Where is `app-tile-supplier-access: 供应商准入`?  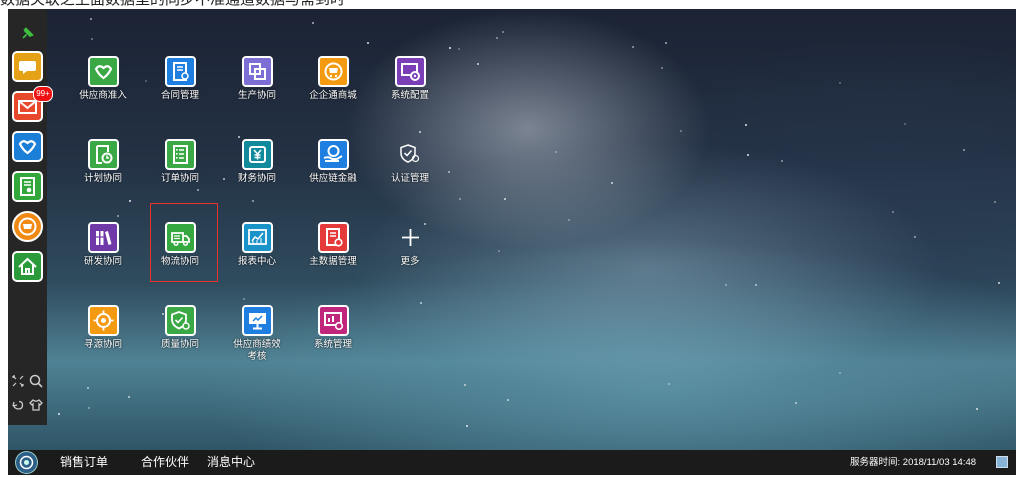
app-tile-supplier-access: 供应商准入 is located at coordinates (103, 86).